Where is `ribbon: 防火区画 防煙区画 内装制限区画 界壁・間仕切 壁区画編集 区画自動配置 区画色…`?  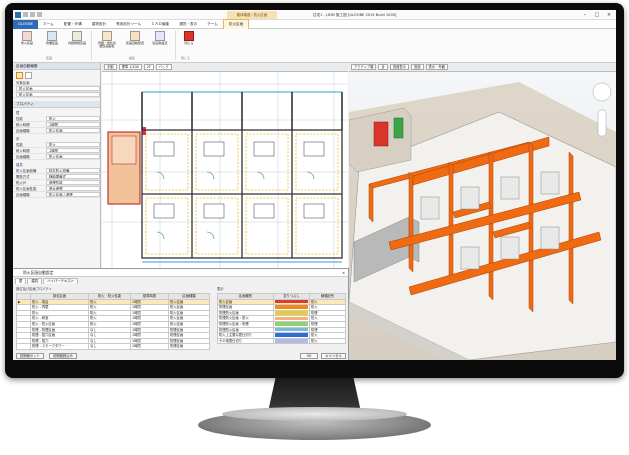 ribbon: 防火区画 防煙区画 内装制限区画 界壁・間仕切 壁区画編集 区画自動配置 区画色… is located at coordinates (314, 46).